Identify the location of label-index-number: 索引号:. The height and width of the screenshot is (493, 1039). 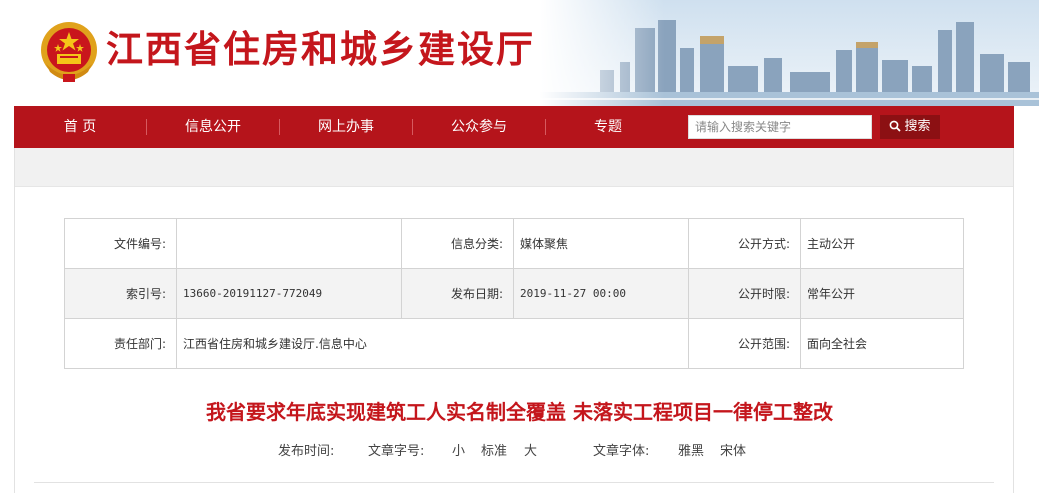
(120, 293).